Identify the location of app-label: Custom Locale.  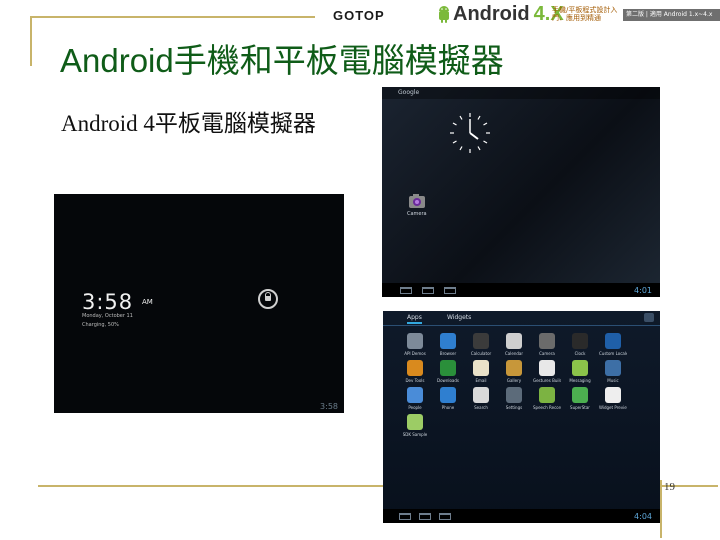
(613, 353).